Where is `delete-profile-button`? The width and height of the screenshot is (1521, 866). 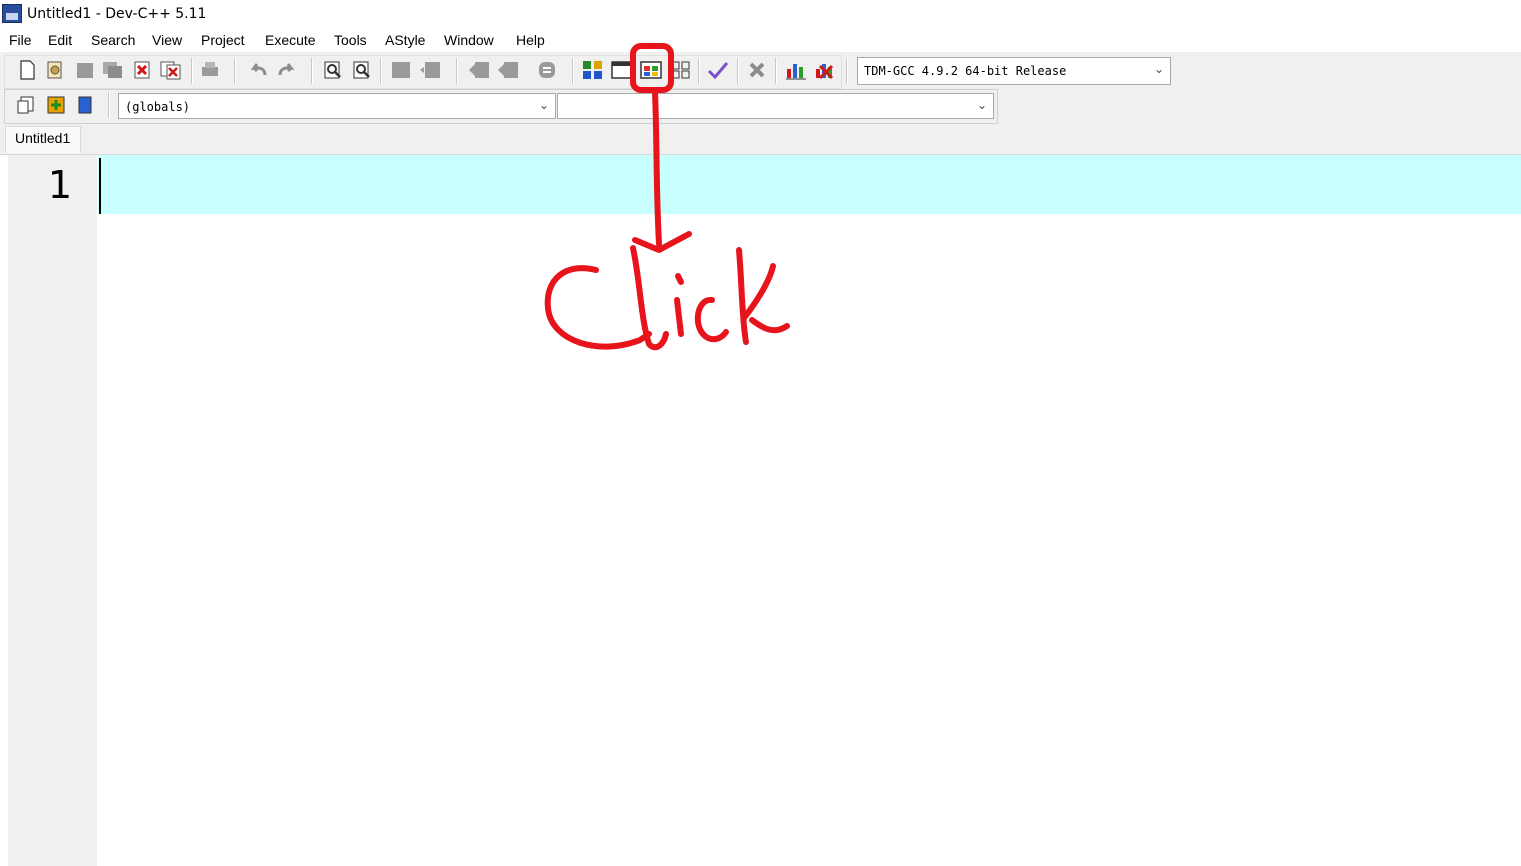
delete-profile-button is located at coordinates (825, 70).